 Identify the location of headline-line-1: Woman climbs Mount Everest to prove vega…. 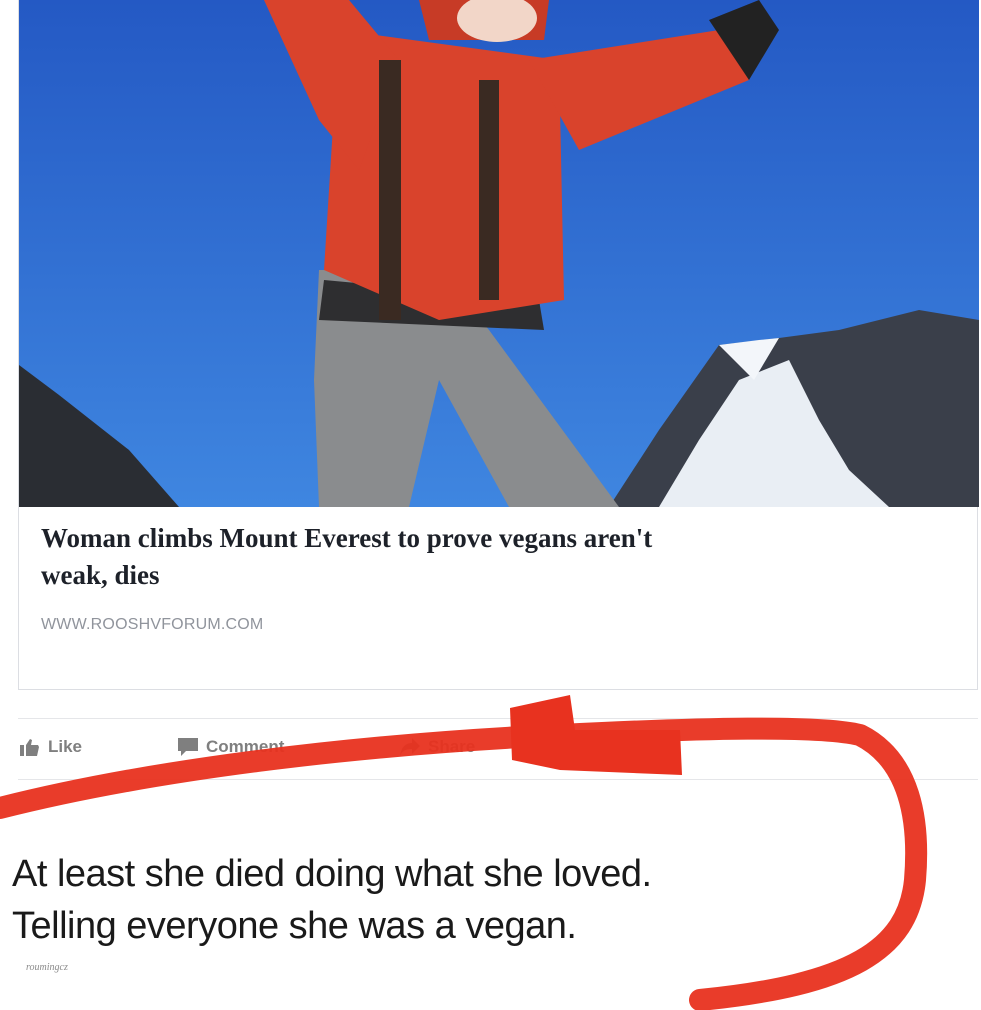
(347, 538).